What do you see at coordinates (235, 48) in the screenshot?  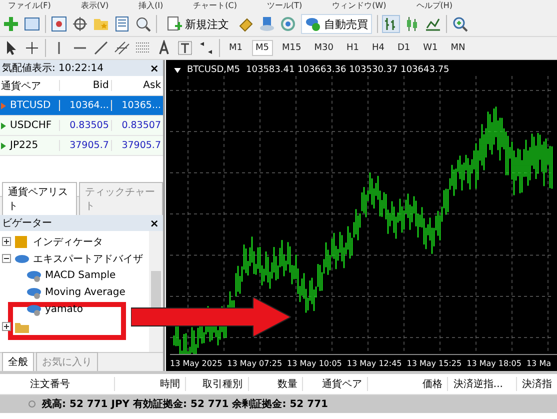 I see `timeframe-button: M1` at bounding box center [235, 48].